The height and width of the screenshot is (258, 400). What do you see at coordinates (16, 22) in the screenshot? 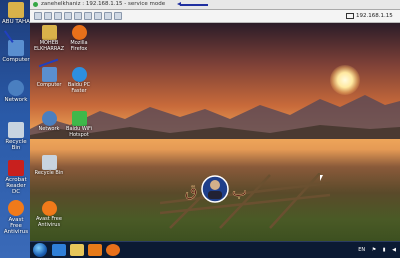
I see `host-icon-label: ABU TAHA` at bounding box center [16, 22].